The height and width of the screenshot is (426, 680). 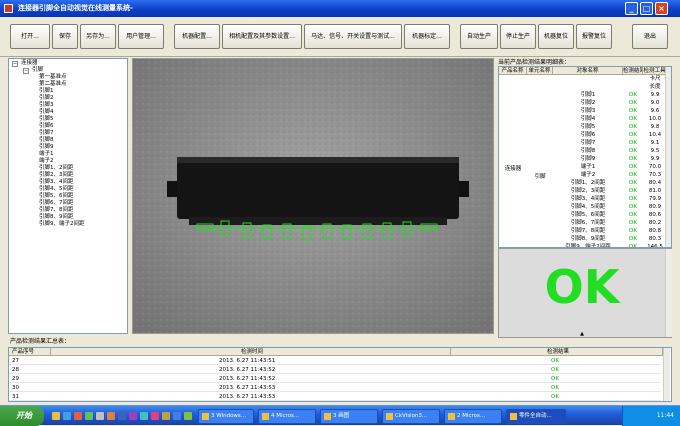 I want to click on tree-item: 引脚7, so click(x=46, y=133).